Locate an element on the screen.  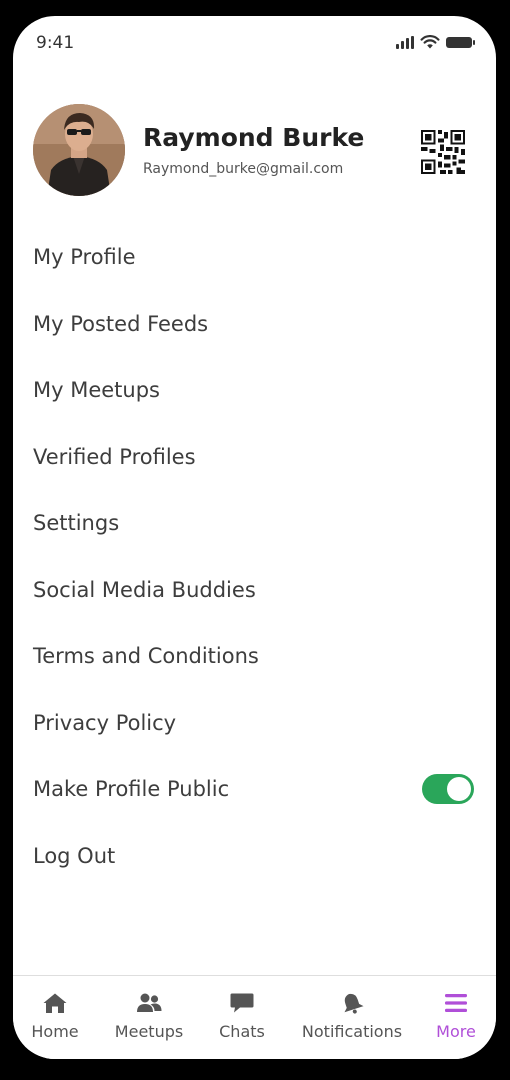
menu-item-label: Log Out is located at coordinates (74, 855).